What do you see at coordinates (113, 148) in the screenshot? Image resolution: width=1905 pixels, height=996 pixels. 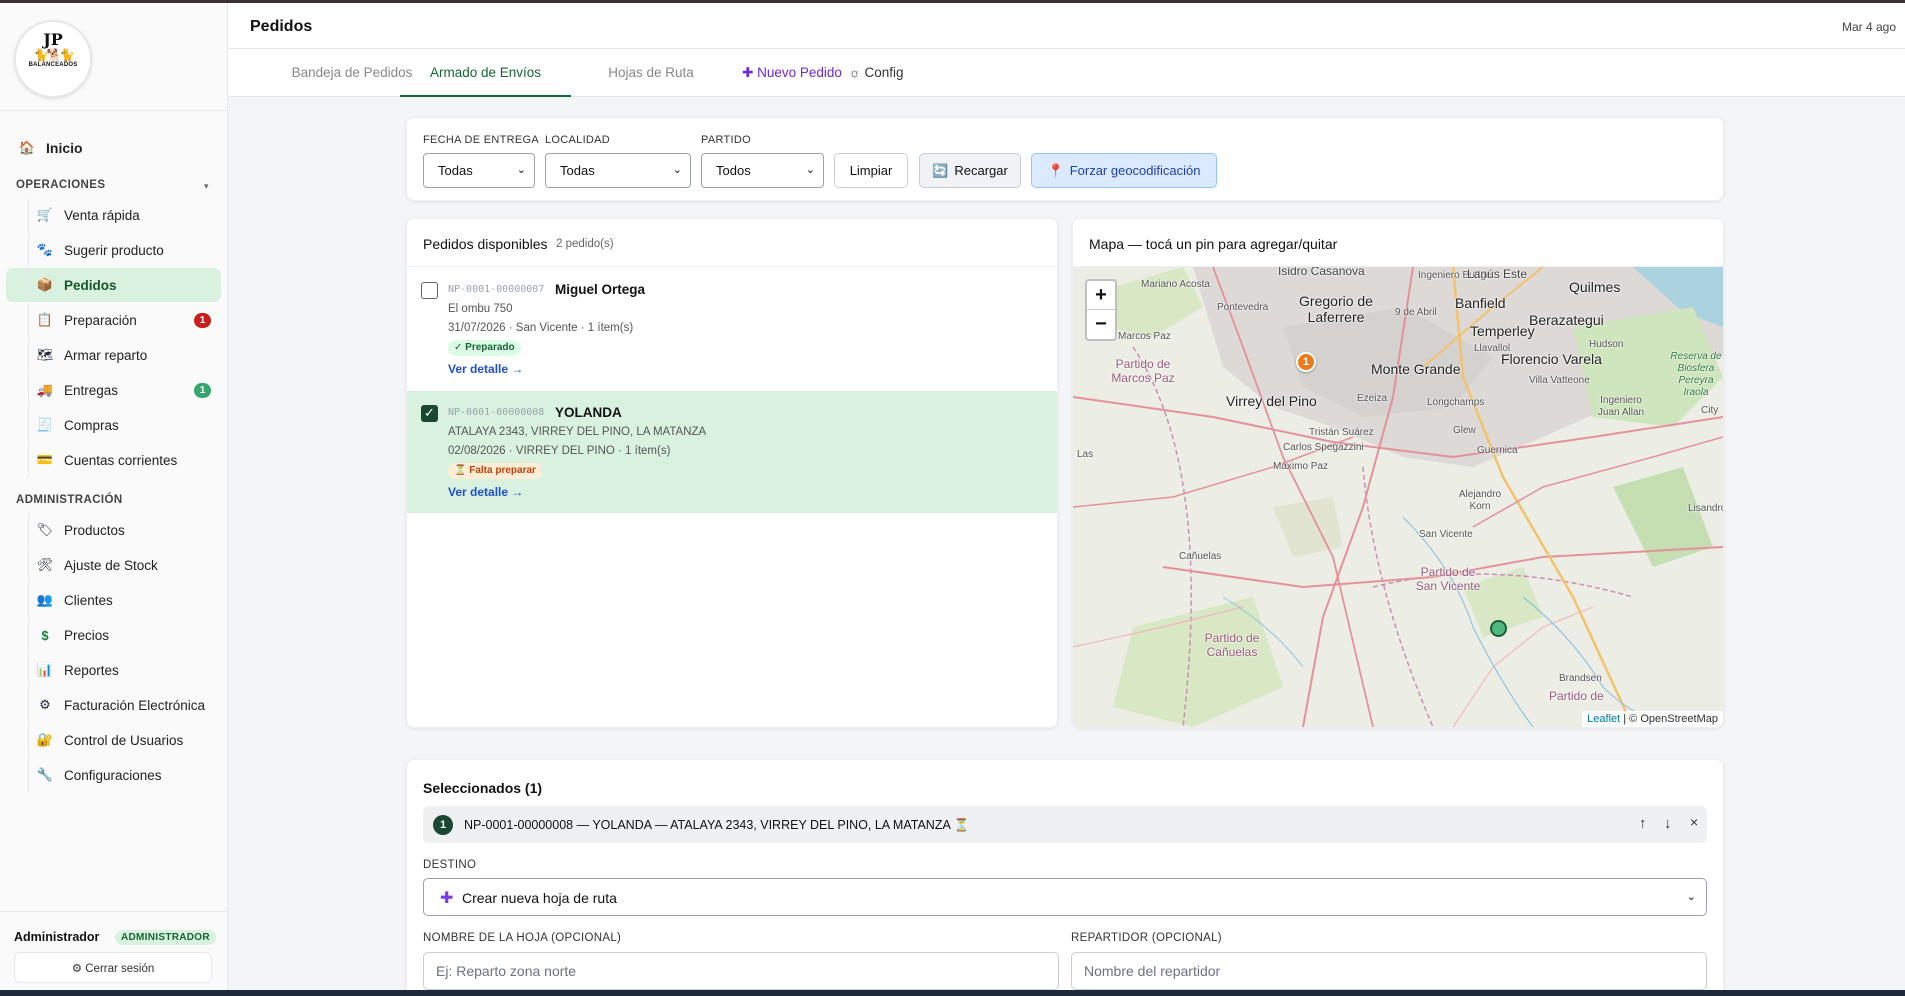 I see `sidebar-item-inicio: 🏠 Inicio` at bounding box center [113, 148].